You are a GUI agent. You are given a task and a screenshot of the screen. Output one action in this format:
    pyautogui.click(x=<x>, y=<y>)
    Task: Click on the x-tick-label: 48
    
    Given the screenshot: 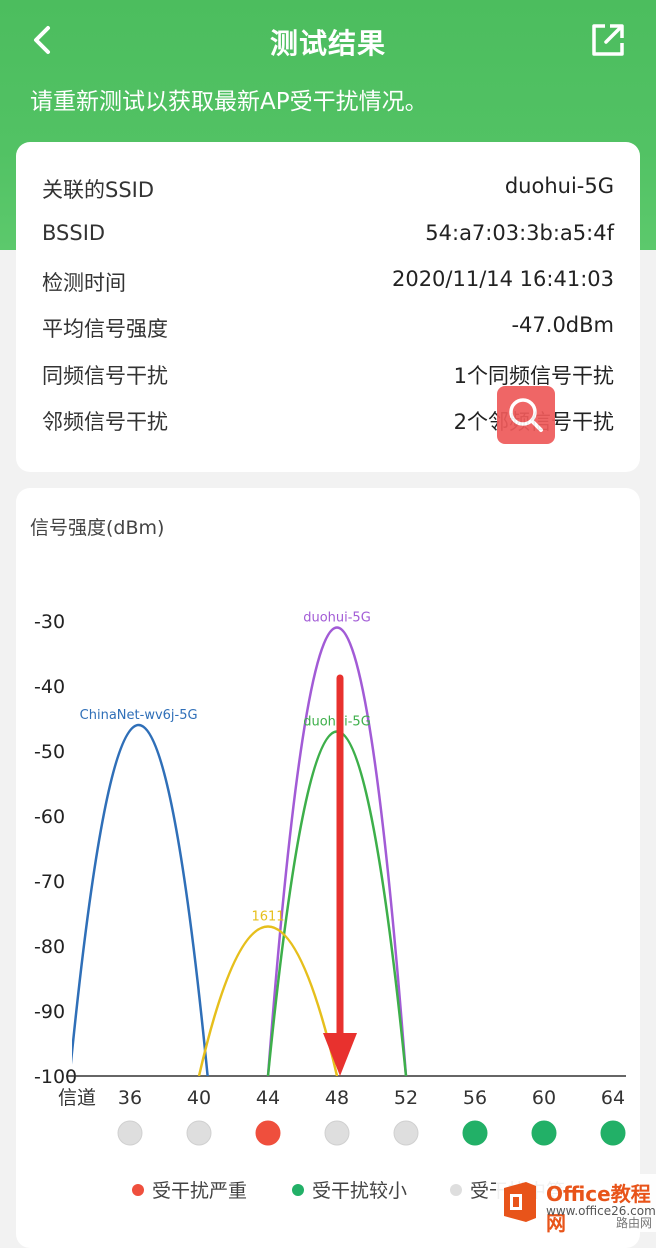 What is the action you would take?
    pyautogui.click(x=337, y=1098)
    